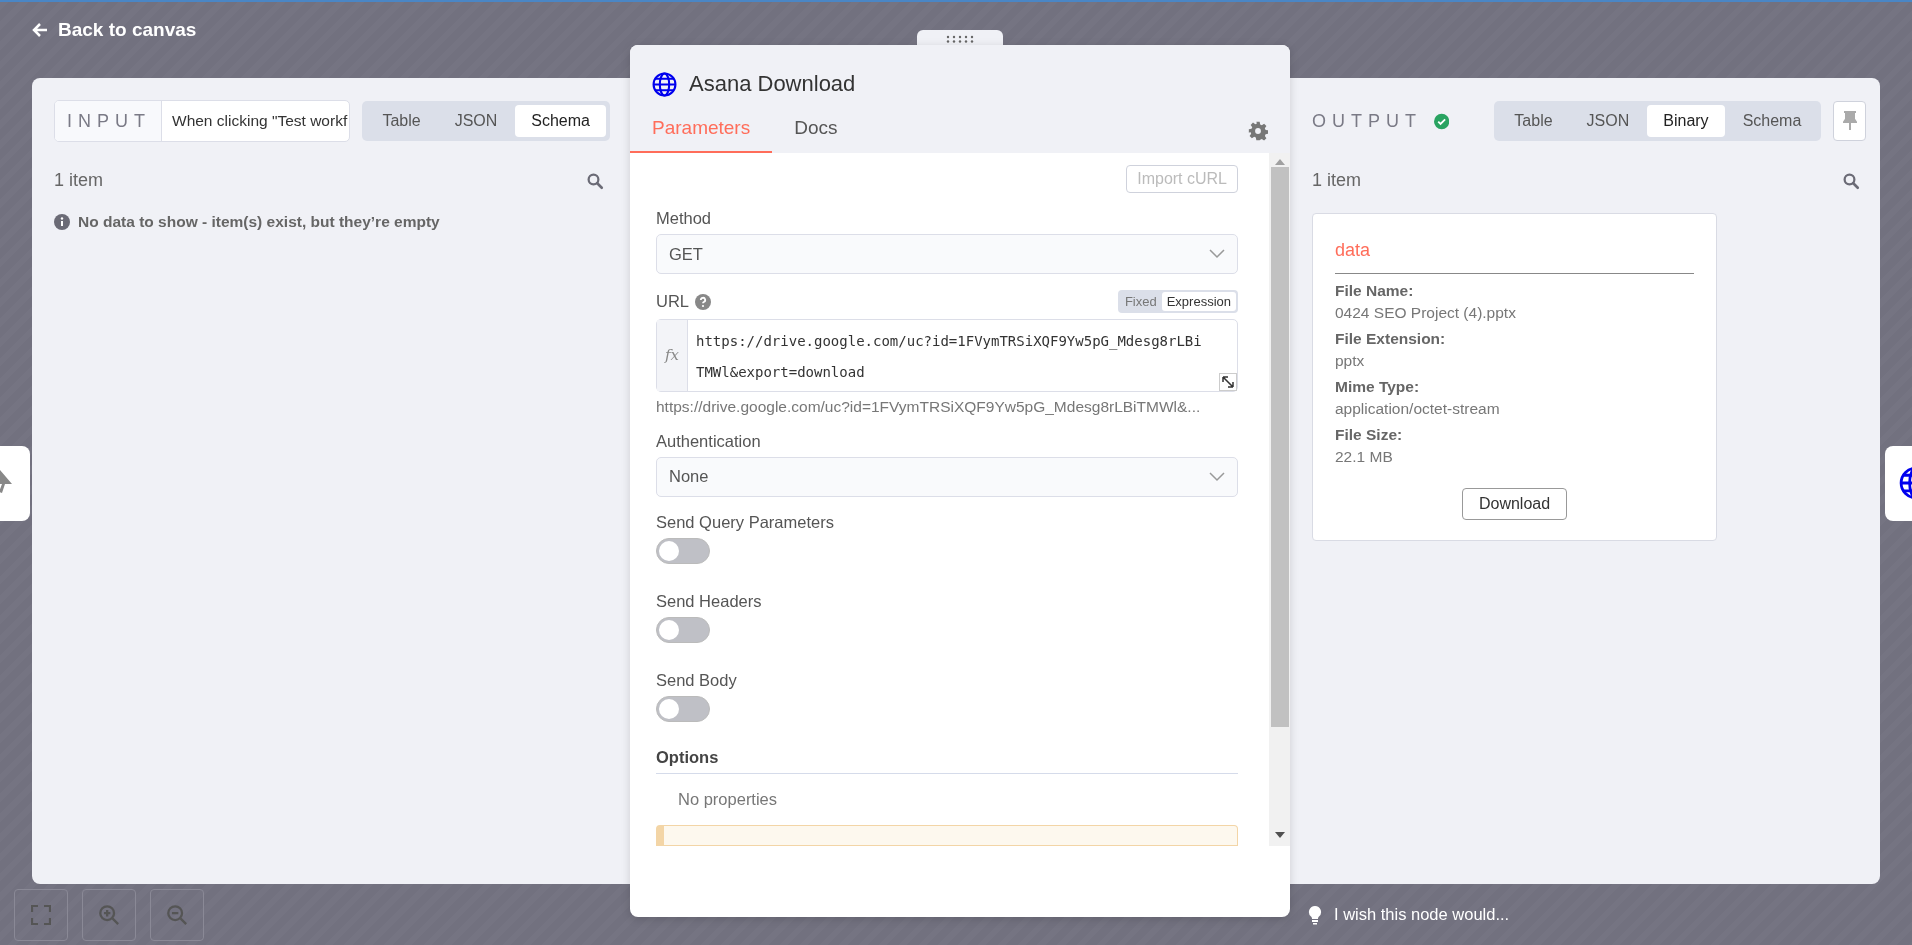 This screenshot has width=1912, height=945. What do you see at coordinates (703, 301) in the screenshot?
I see `help-icon` at bounding box center [703, 301].